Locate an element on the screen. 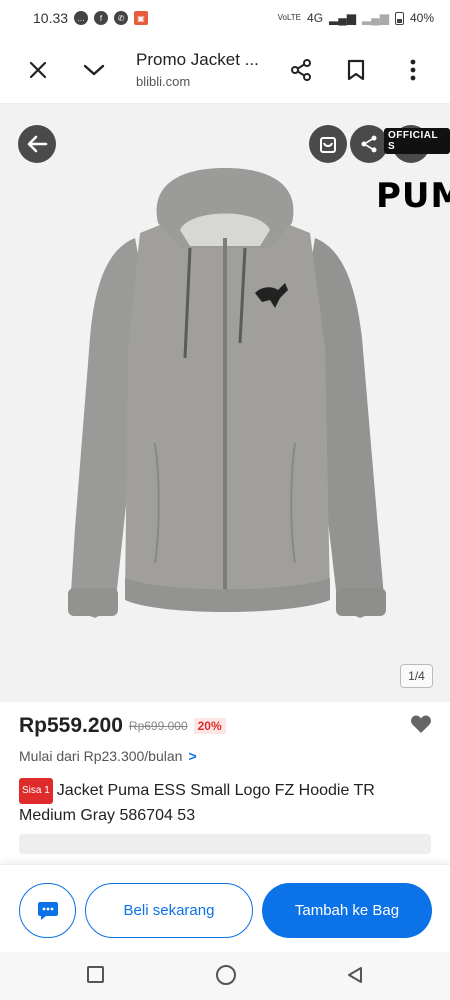  close-button is located at coordinates (38, 70).